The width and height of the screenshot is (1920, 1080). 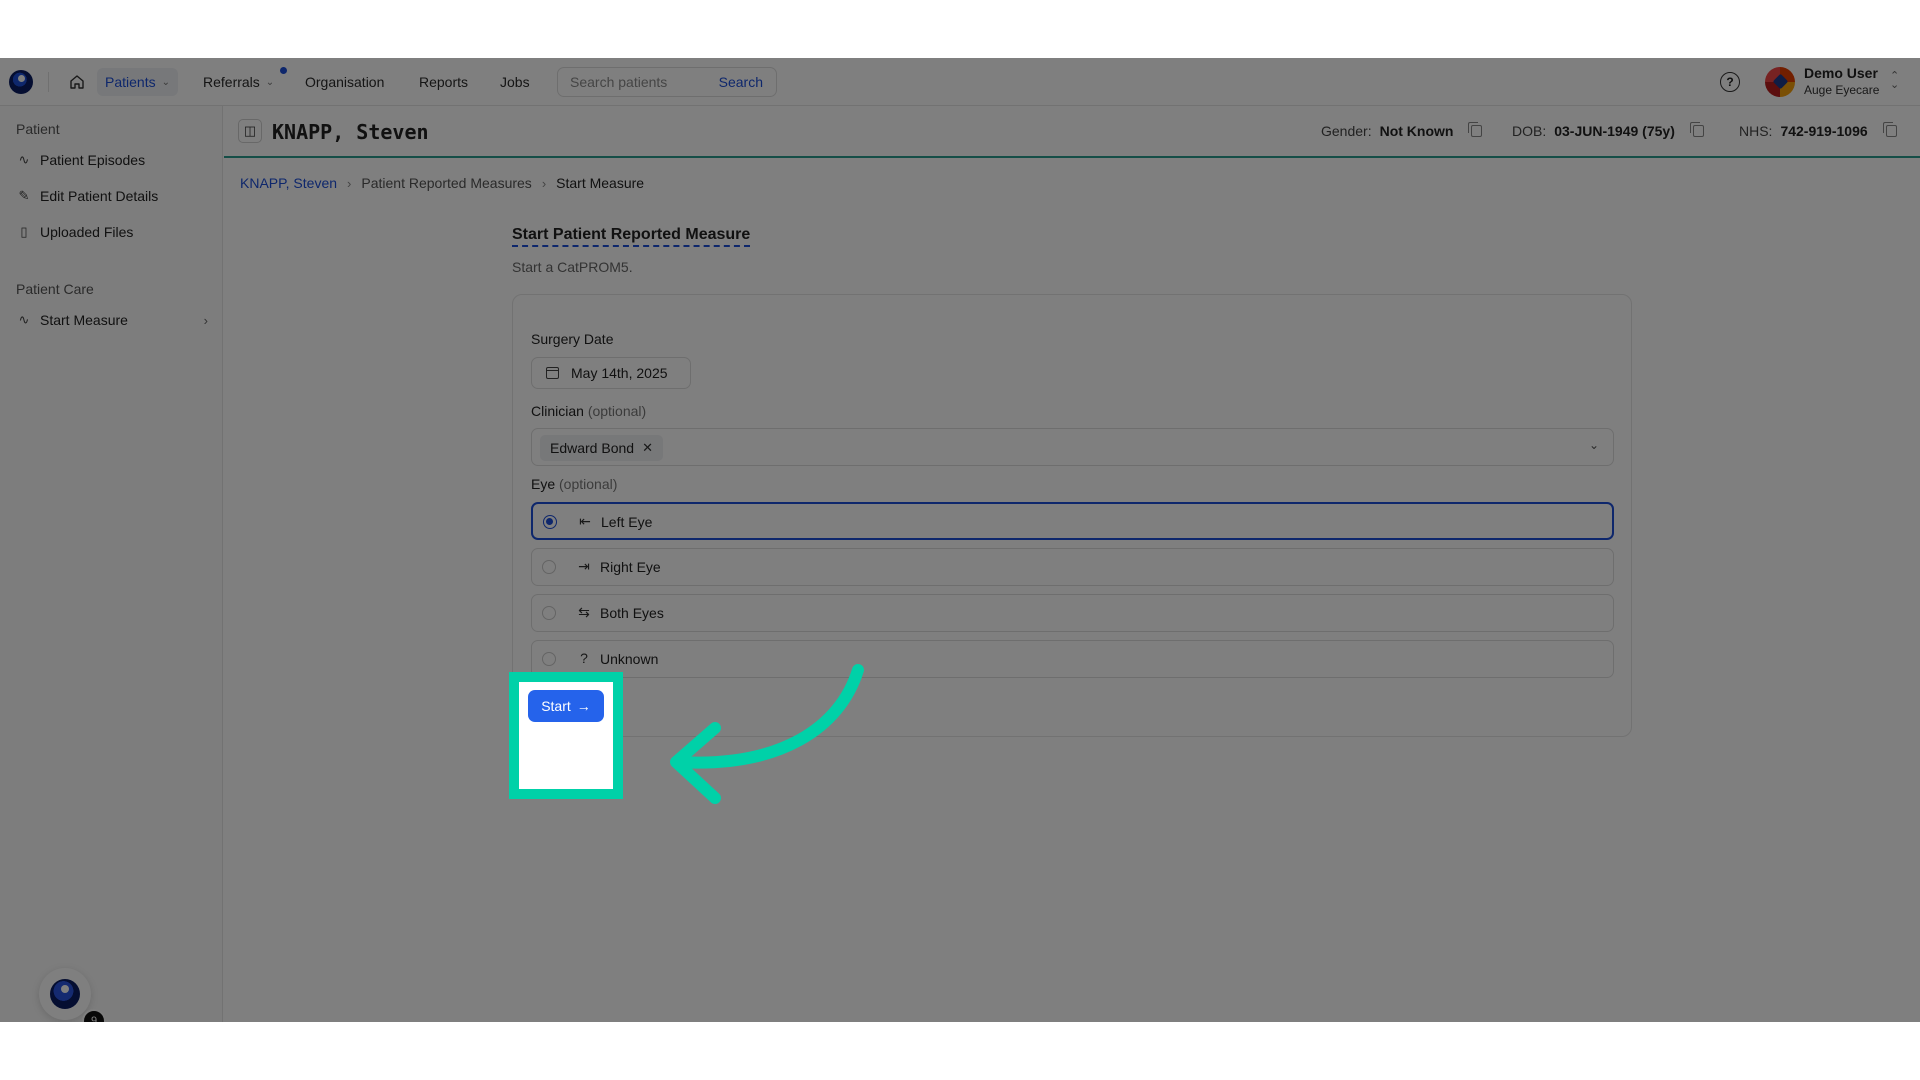 I want to click on nav-organisation: Organisation, so click(x=344, y=82).